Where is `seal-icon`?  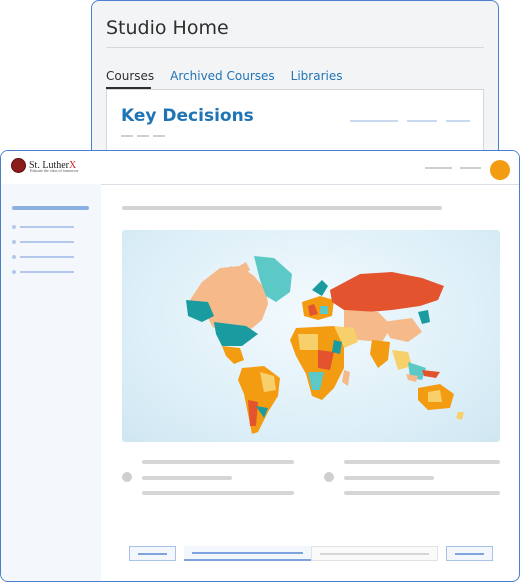 seal-icon is located at coordinates (18, 165).